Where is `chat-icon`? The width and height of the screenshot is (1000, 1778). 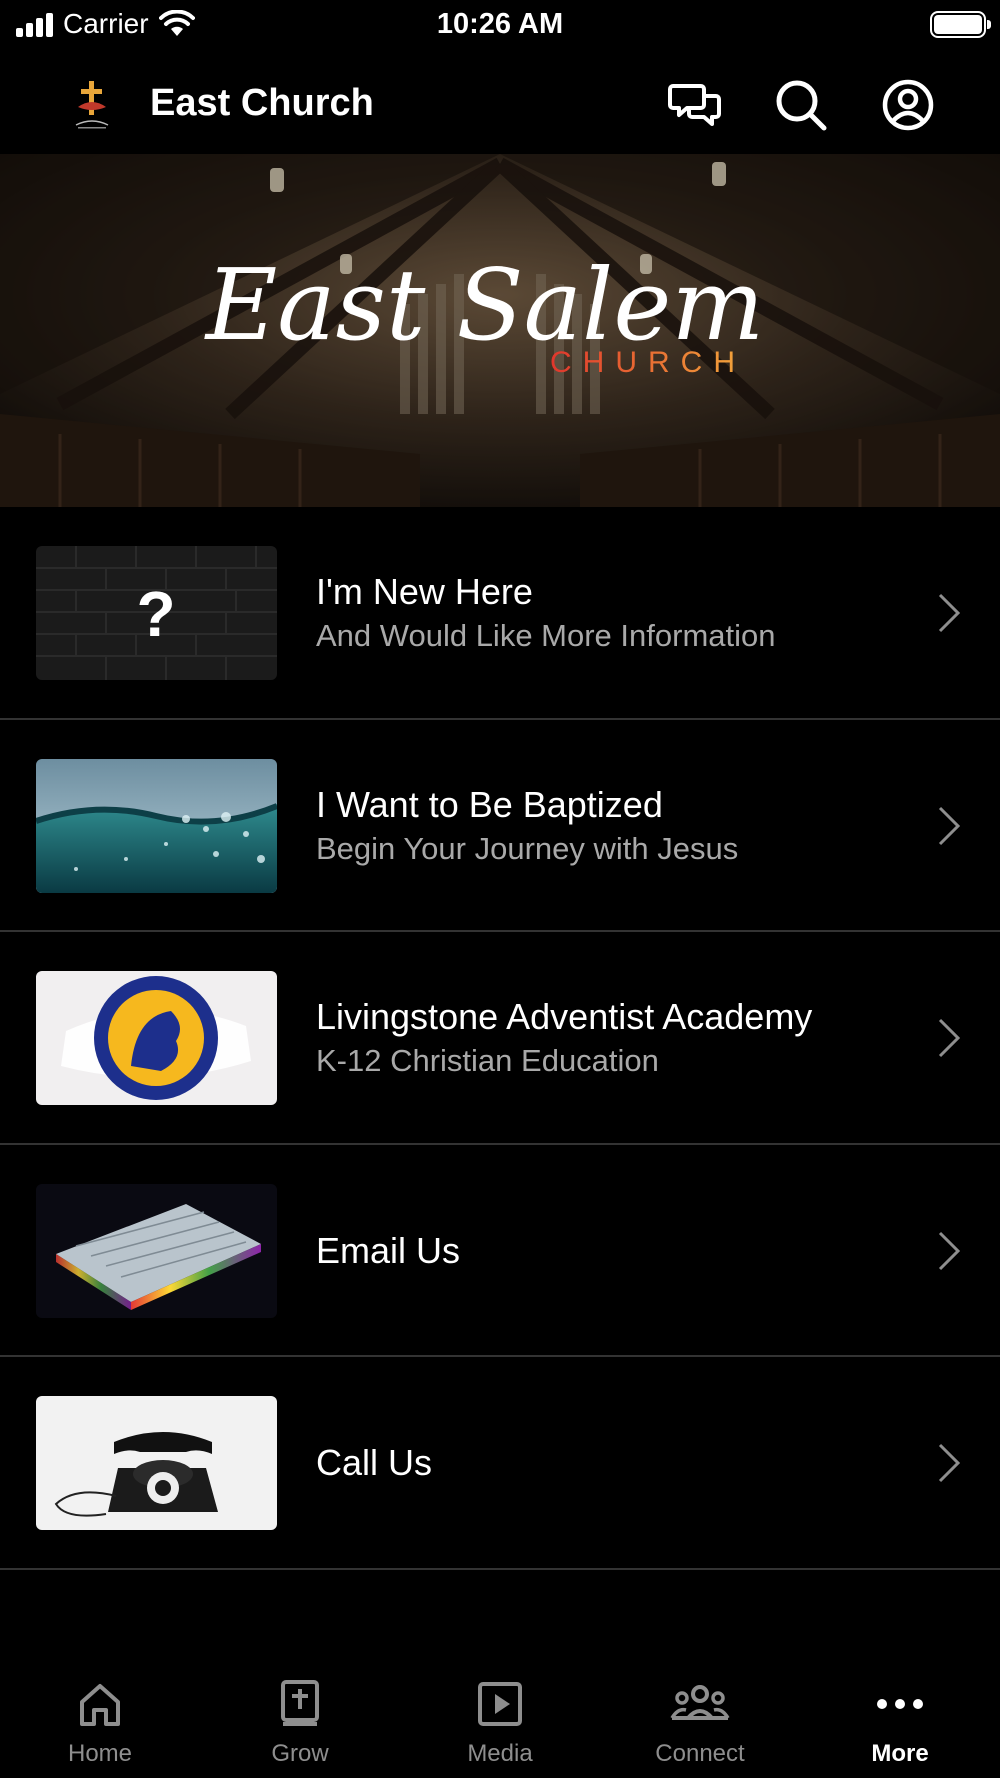
chat-icon is located at coordinates (696, 105).